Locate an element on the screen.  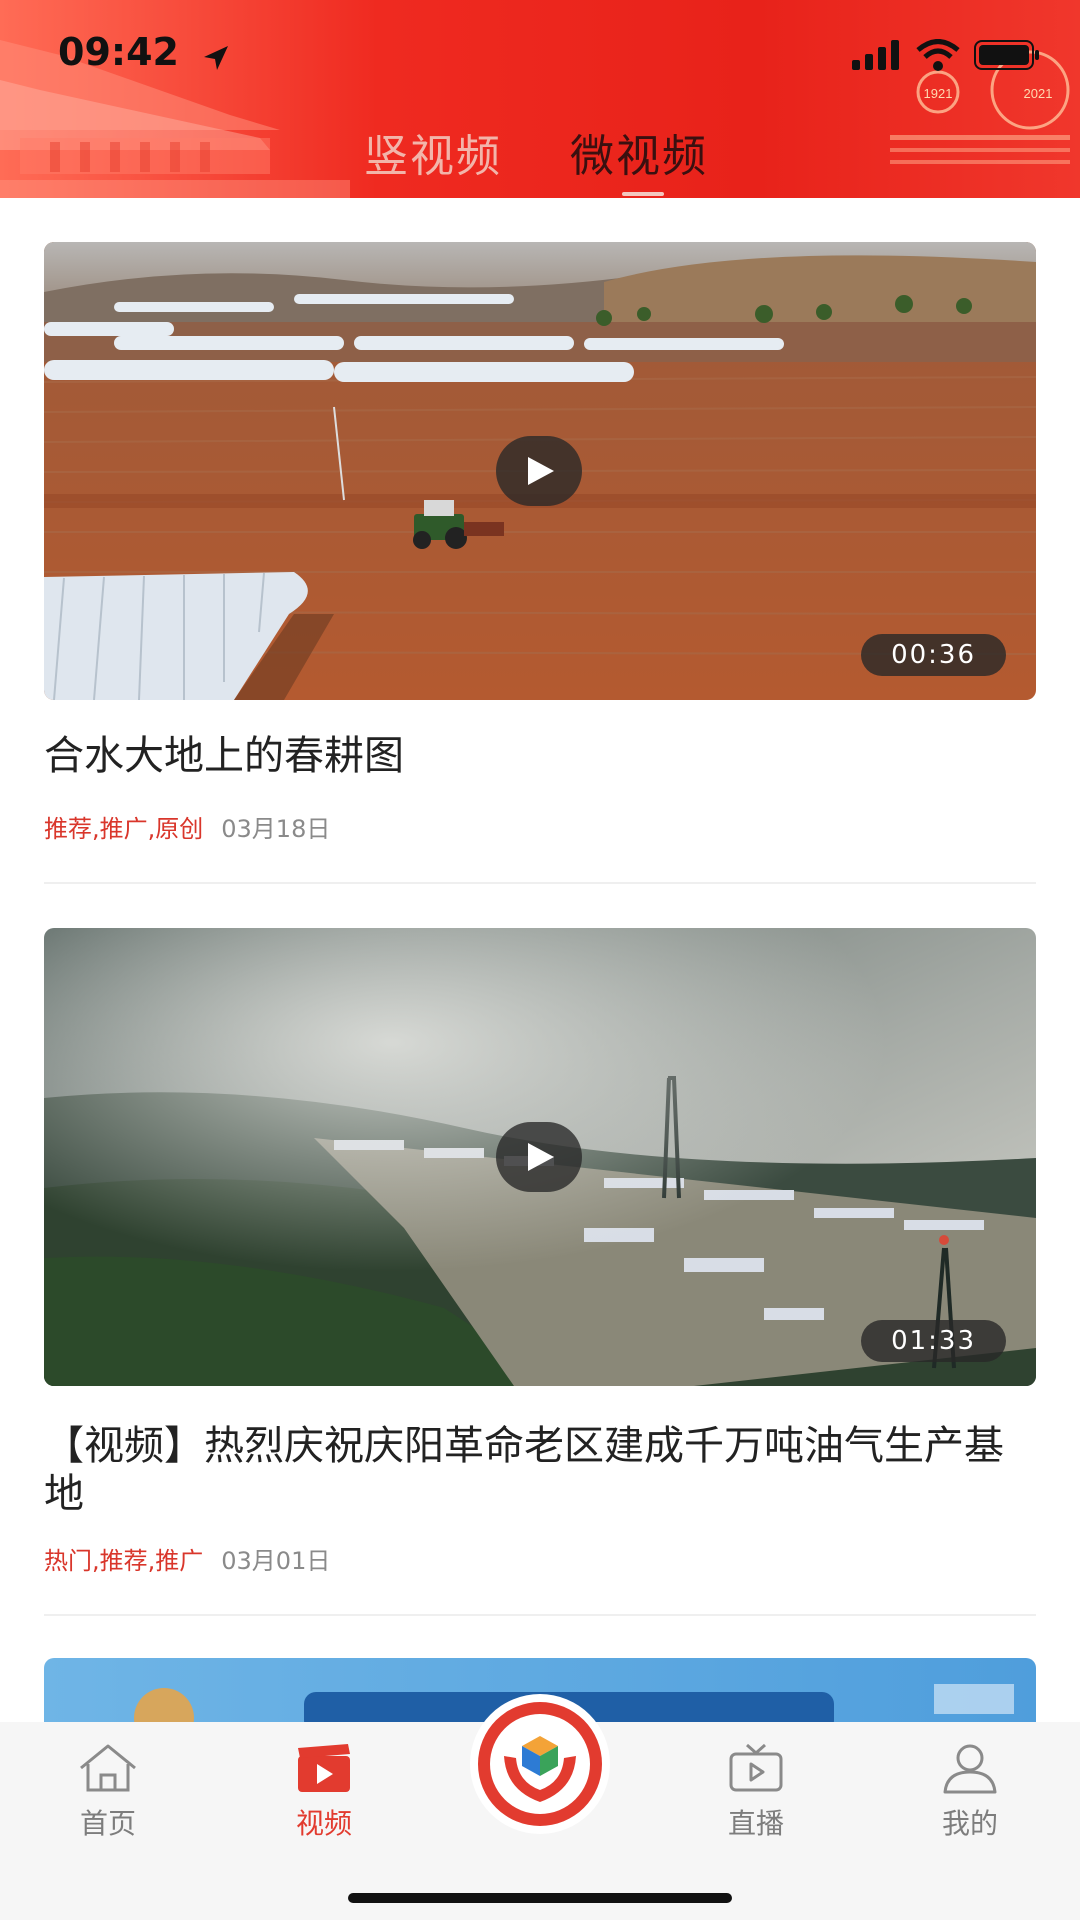
video-duration: 01:33 is located at coordinates (933, 1341).